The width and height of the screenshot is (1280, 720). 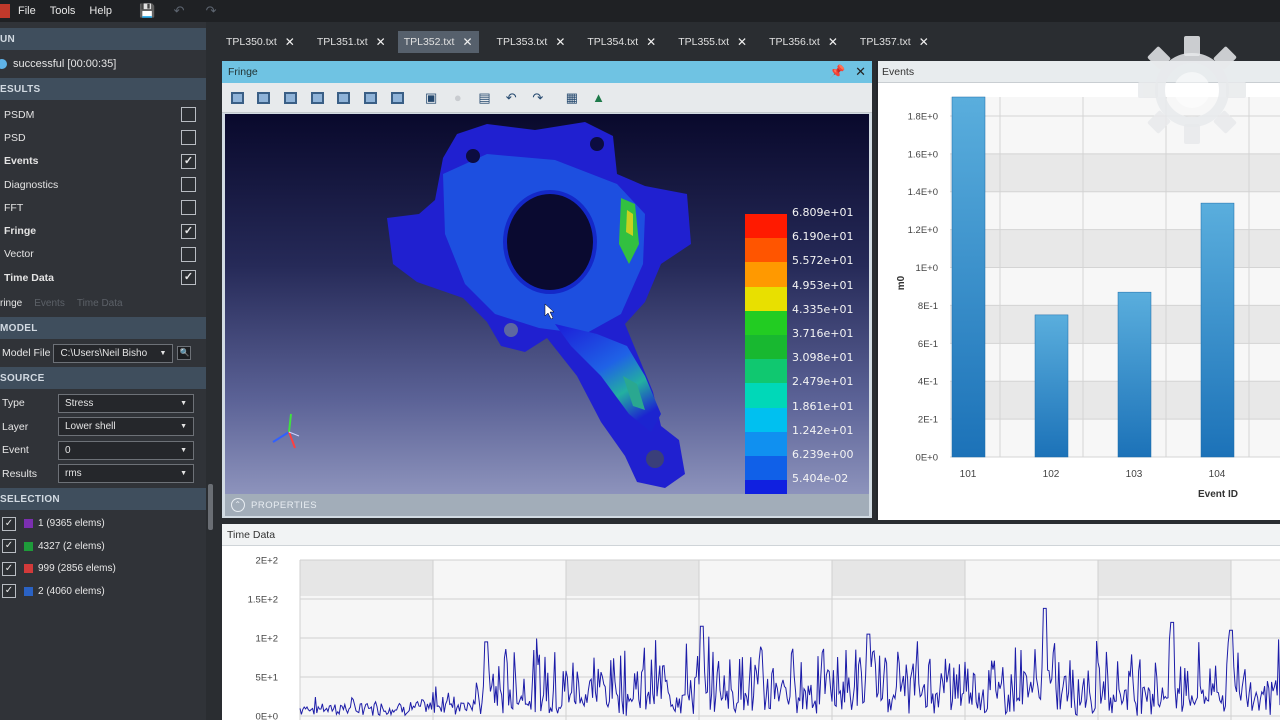 What do you see at coordinates (147, 11) in the screenshot?
I see `save-icon: 💾` at bounding box center [147, 11].